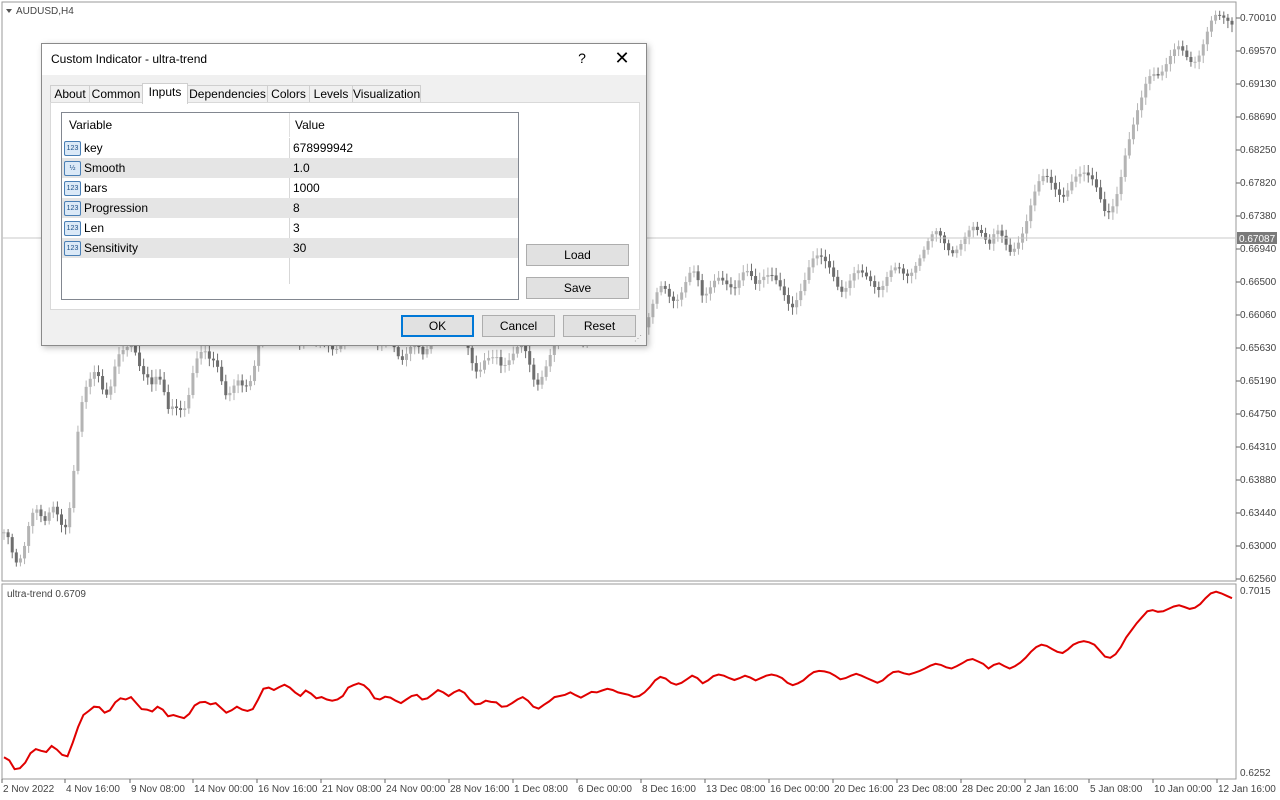 This screenshot has height=800, width=1280. I want to click on time-tick-label: 2 Nov 2022, so click(29, 789).